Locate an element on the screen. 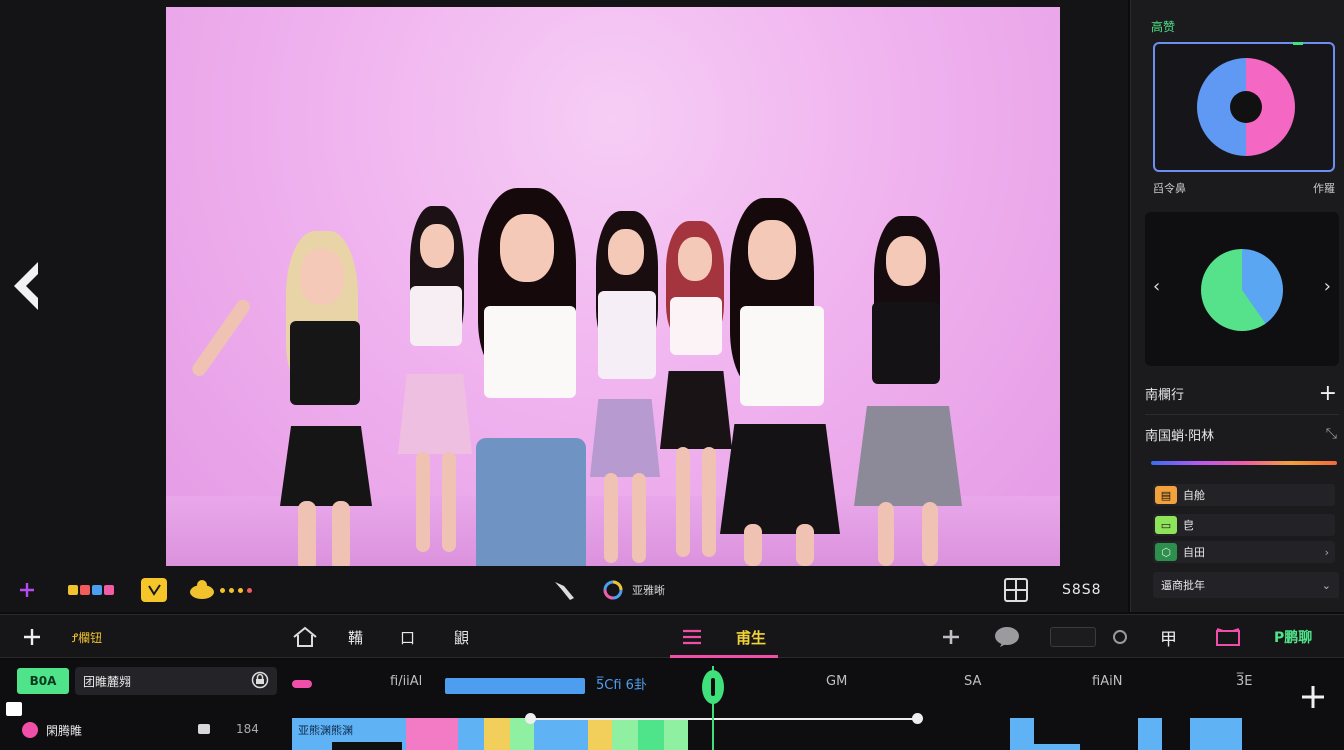  record-icon is located at coordinates (1120, 637).